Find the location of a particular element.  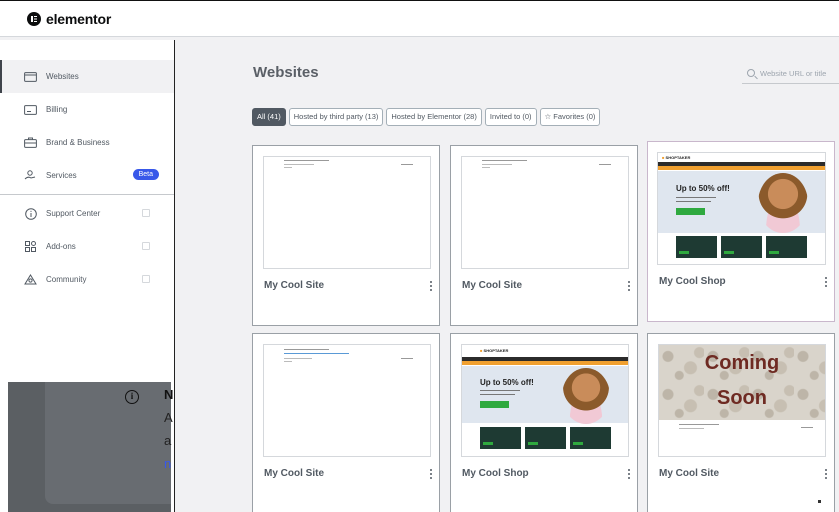

sidebar-item-billing: Billing is located at coordinates (87, 109).